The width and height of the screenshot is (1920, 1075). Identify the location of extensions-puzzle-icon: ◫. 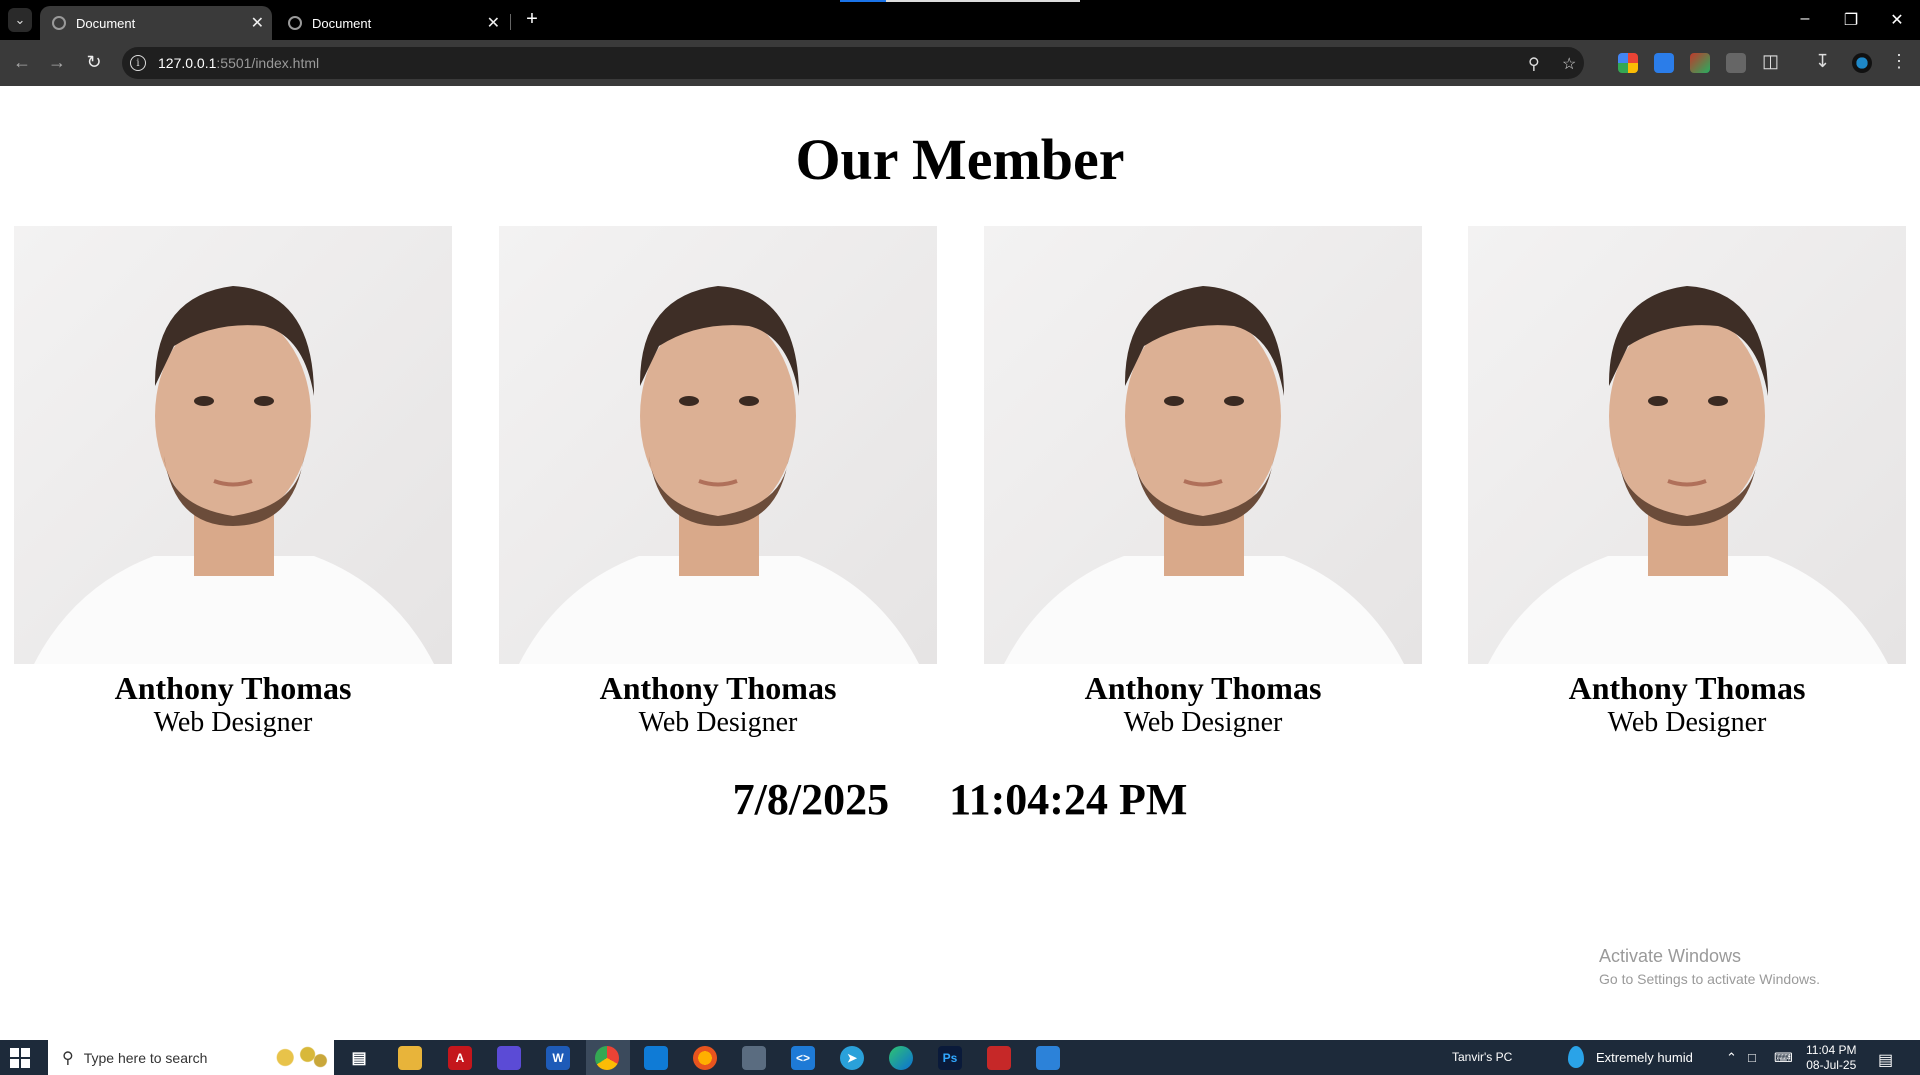
(1770, 61).